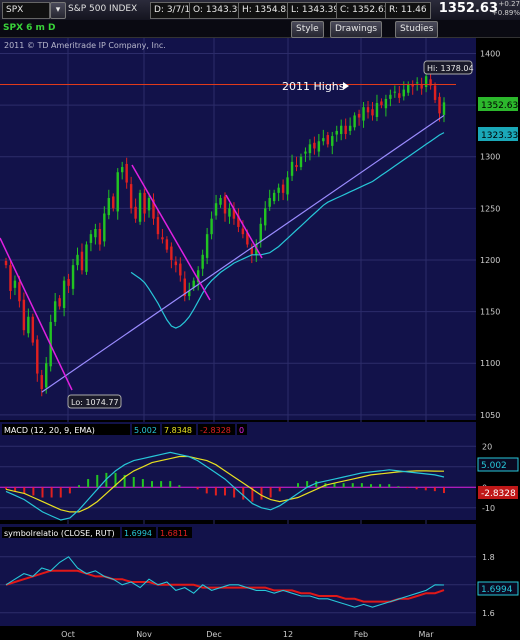  I want to click on price-y-tick-label: 1050, so click(490, 415).